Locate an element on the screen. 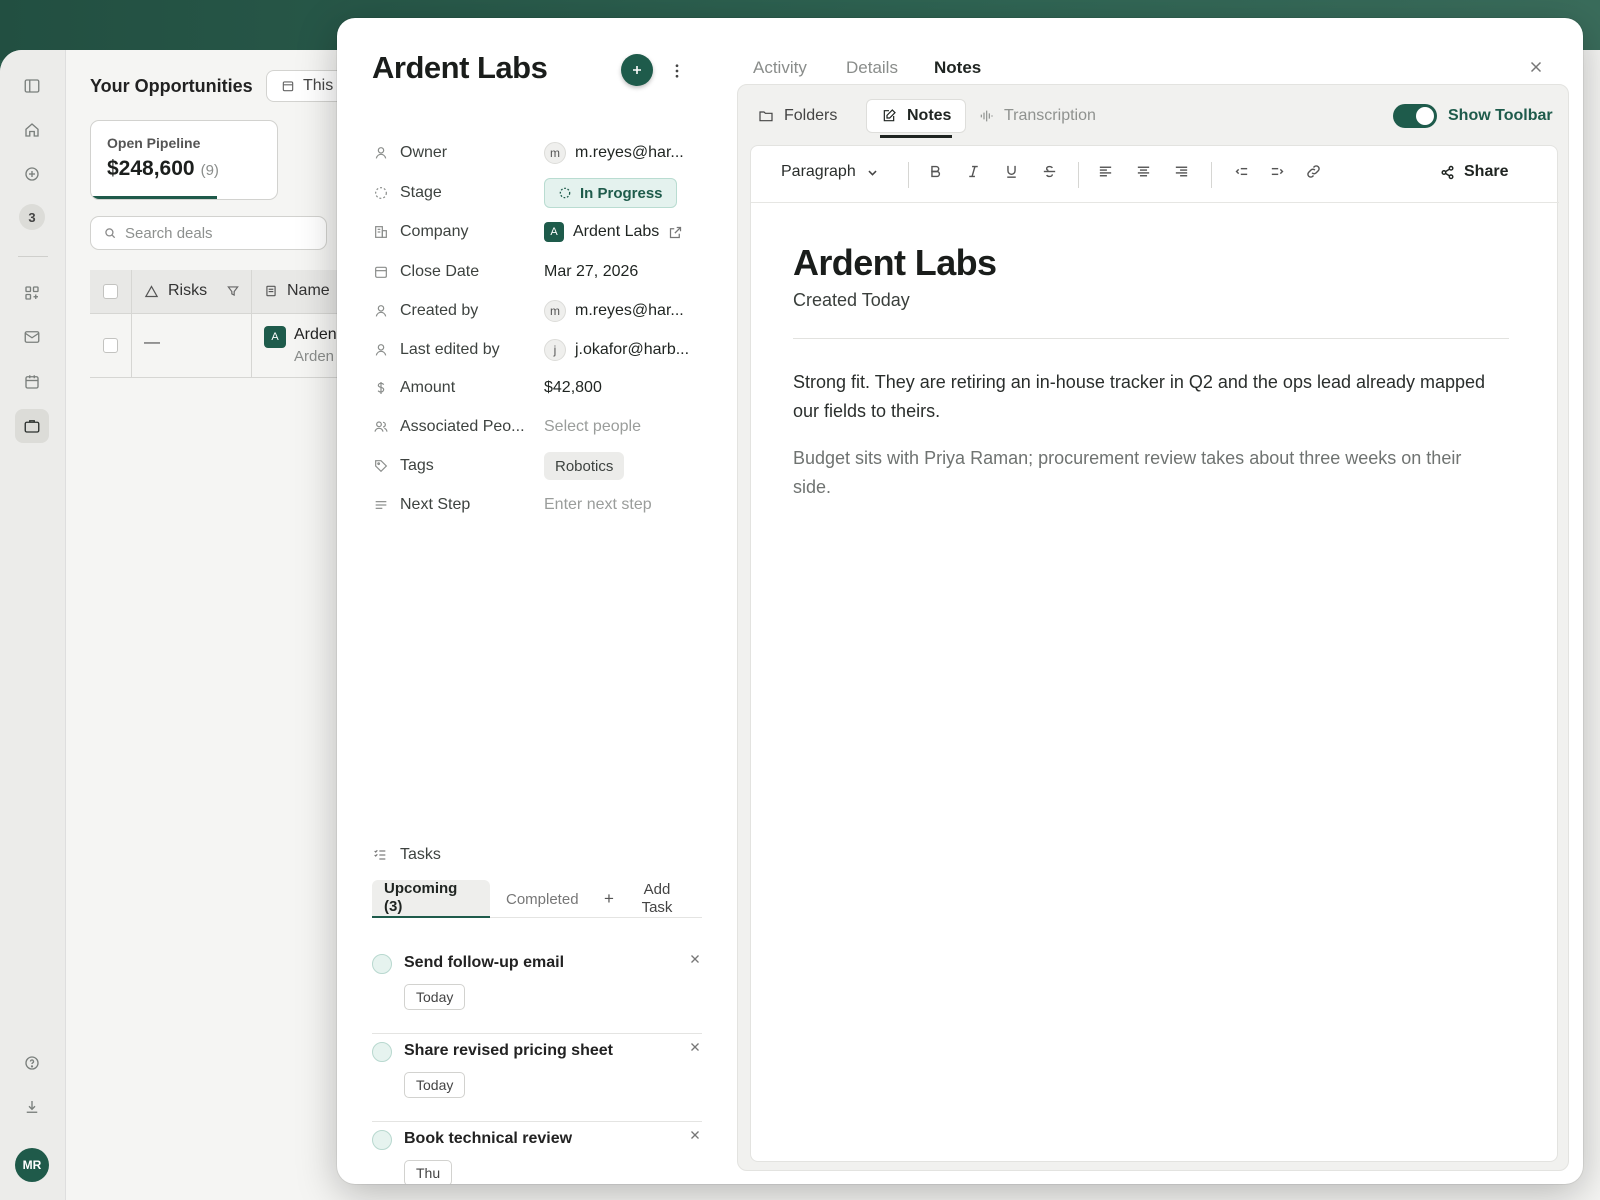 This screenshot has height=1200, width=1600. next-step-placeholder: Enter next step is located at coordinates (598, 505).